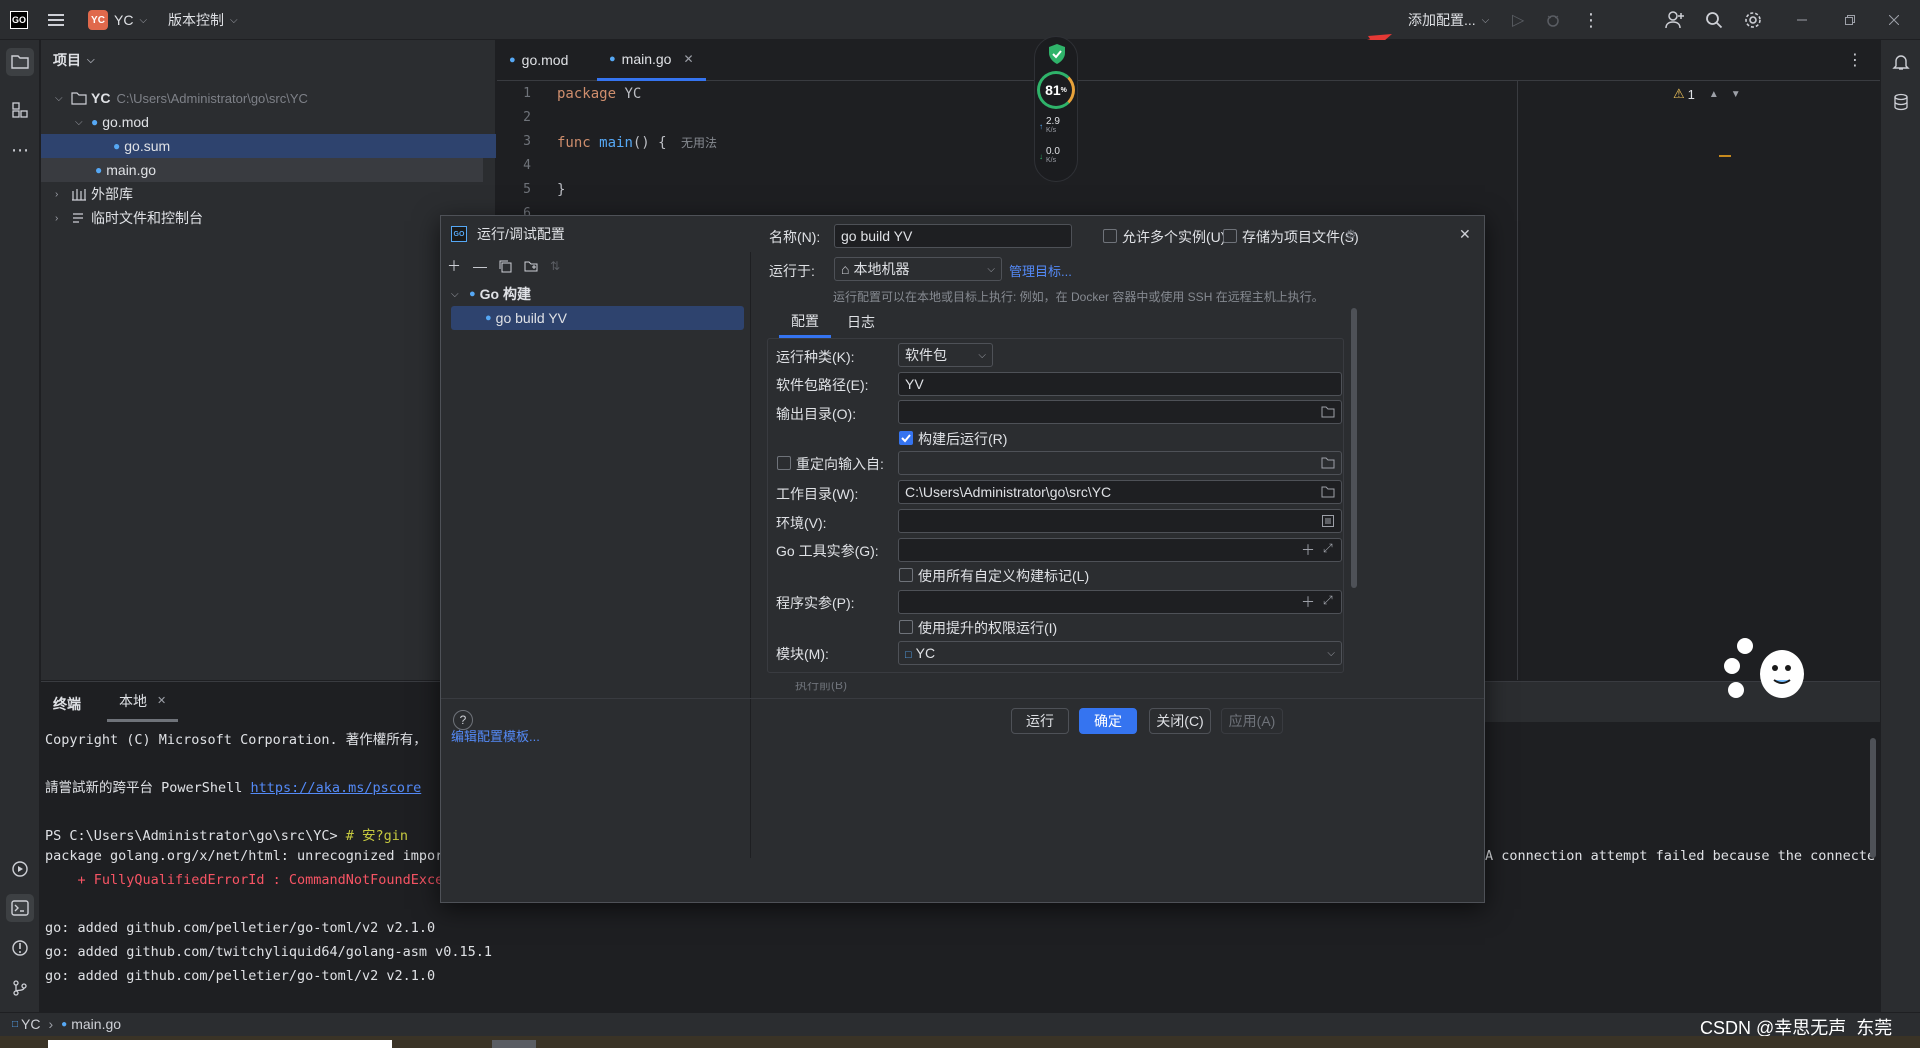  Describe the element at coordinates (822, 385) in the screenshot. I see `package-path-label: 软件包路径(E):` at that location.